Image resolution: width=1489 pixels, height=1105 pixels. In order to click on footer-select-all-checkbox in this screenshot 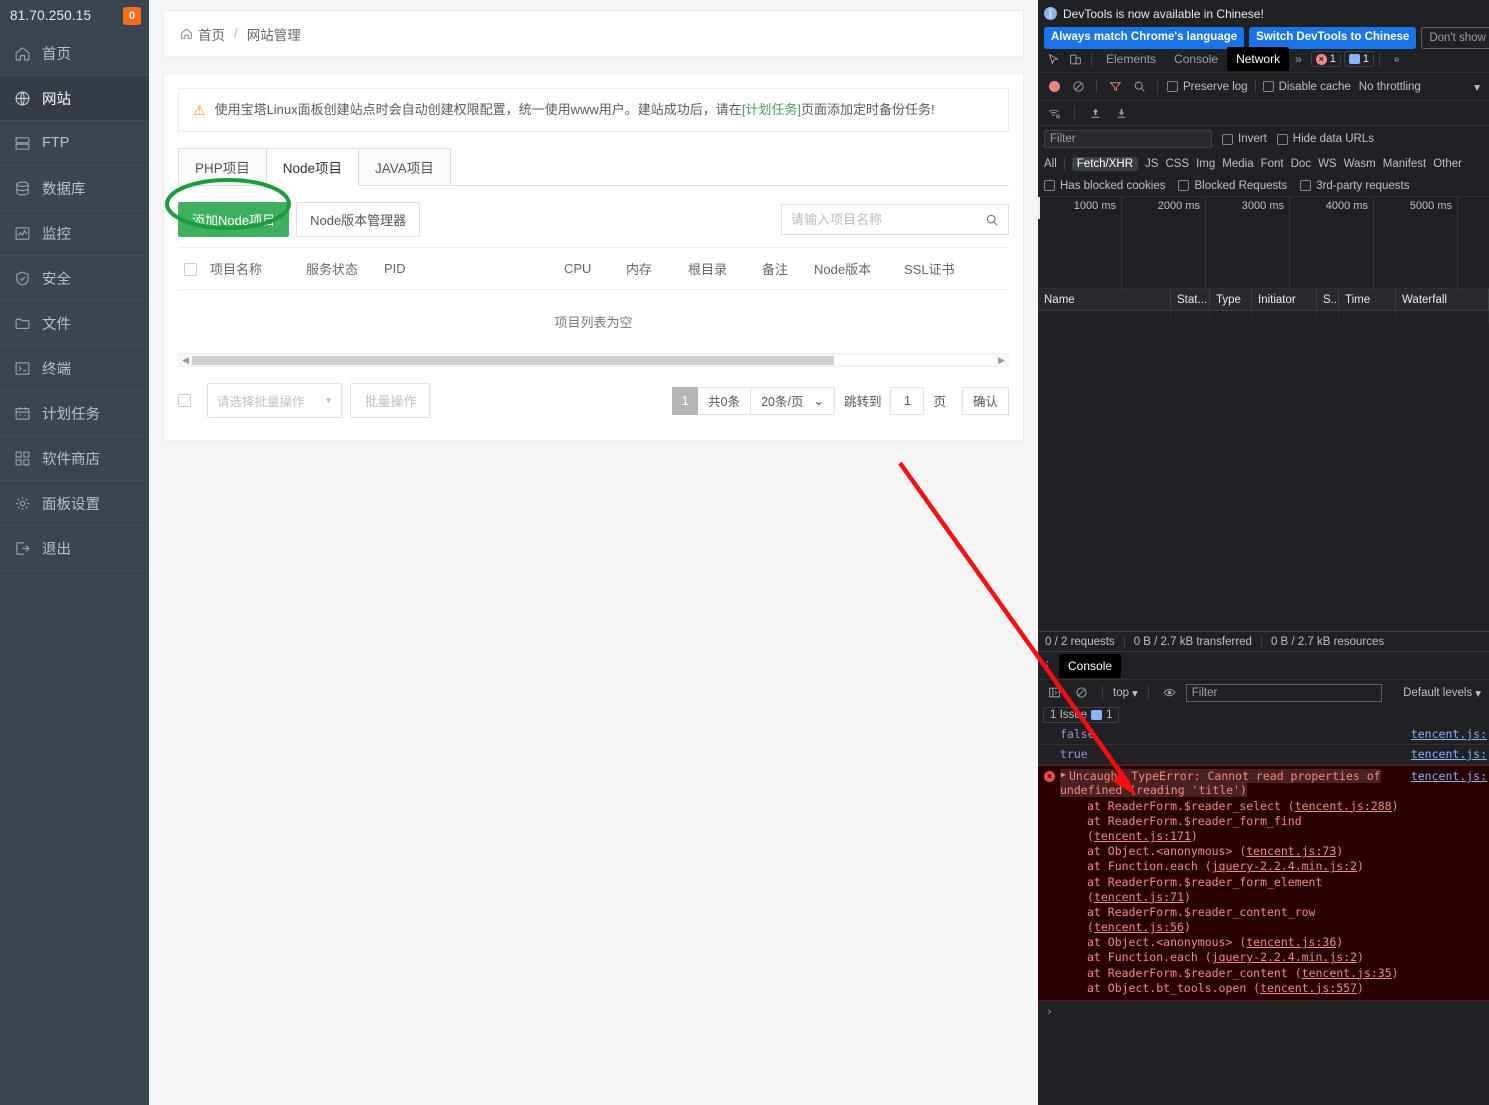, I will do `click(184, 401)`.